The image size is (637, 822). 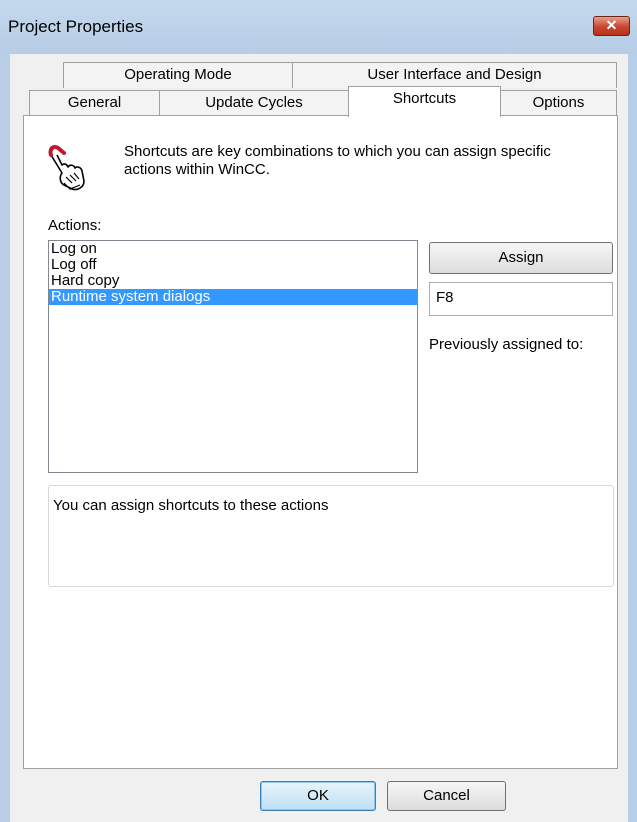 I want to click on tab-update-cycles: Update Cycles, so click(x=254, y=103).